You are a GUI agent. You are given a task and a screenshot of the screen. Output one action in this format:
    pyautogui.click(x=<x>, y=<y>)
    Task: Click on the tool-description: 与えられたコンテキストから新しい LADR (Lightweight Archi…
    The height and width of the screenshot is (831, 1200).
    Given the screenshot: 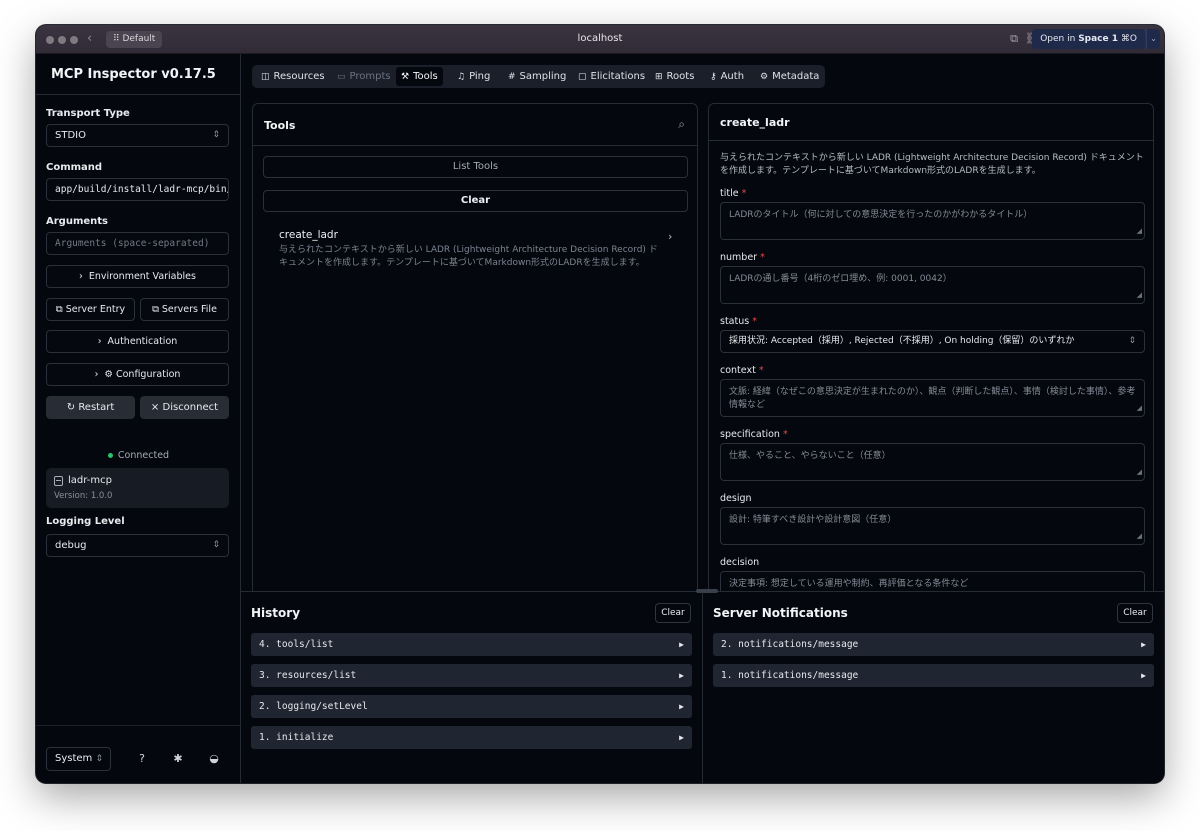 What is the action you would take?
    pyautogui.click(x=468, y=256)
    